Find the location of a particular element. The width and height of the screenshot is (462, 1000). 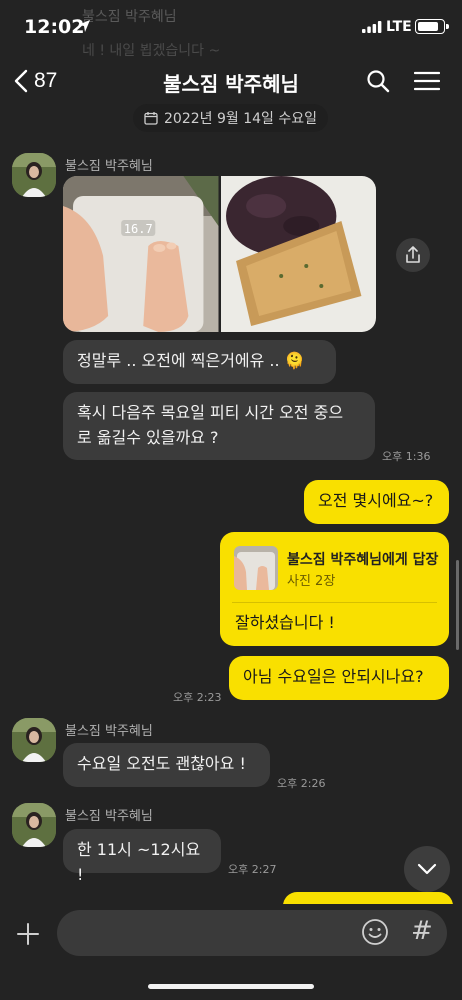

calendar-icon is located at coordinates (151, 118).